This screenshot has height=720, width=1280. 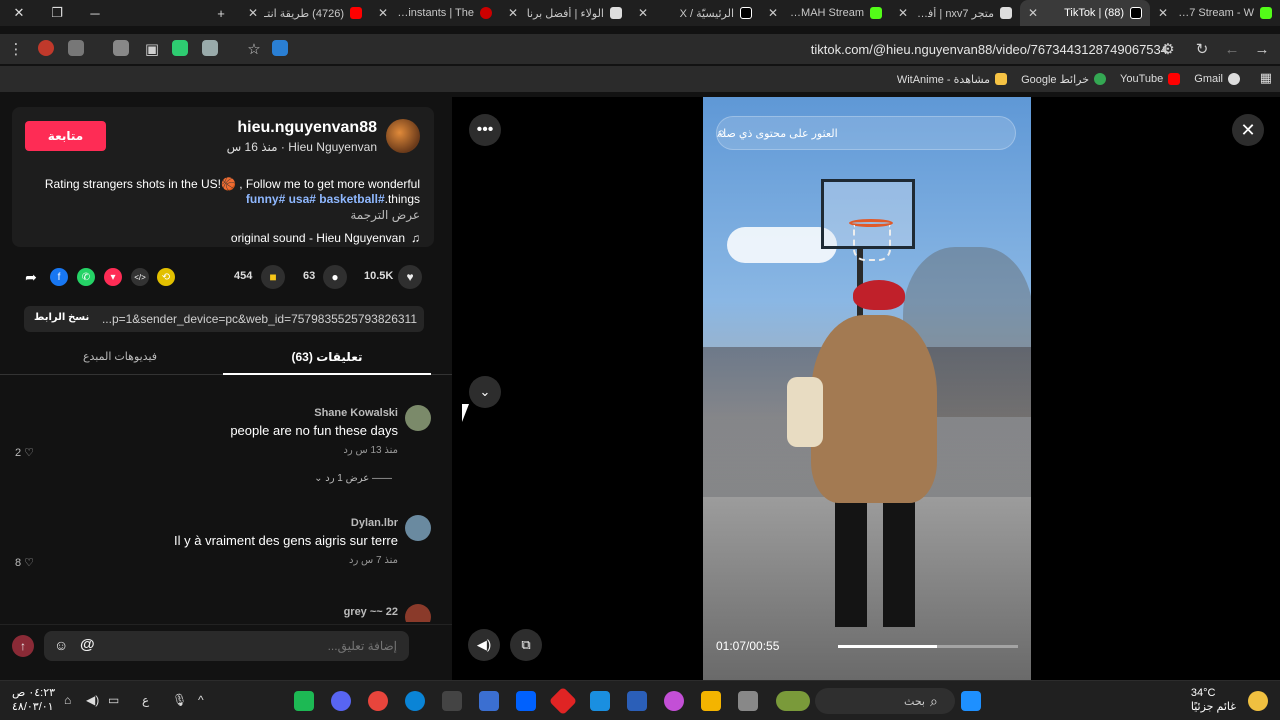 What do you see at coordinates (179, 700) in the screenshot?
I see `microphone-icon: 🎙` at bounding box center [179, 700].